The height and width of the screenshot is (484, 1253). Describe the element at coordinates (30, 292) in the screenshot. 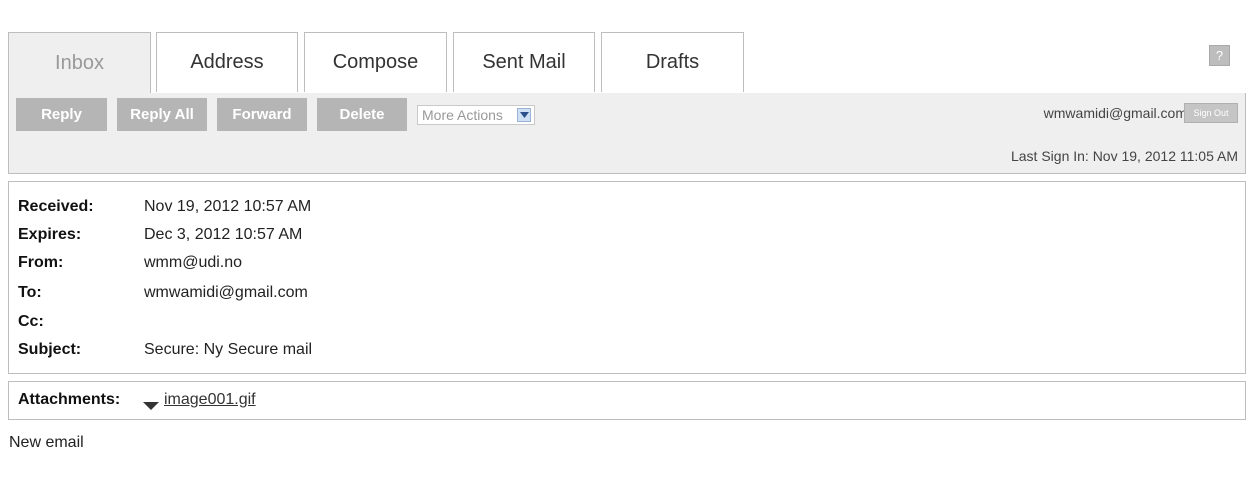

I see `field-label: To:` at that location.